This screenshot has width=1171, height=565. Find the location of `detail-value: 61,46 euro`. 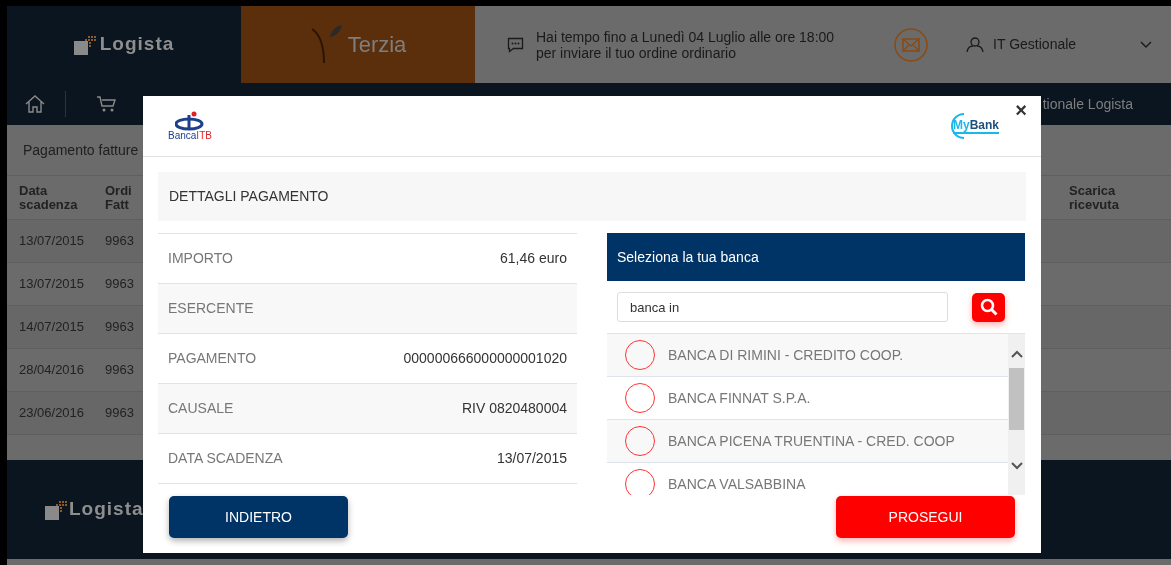

detail-value: 61,46 euro is located at coordinates (533, 258).